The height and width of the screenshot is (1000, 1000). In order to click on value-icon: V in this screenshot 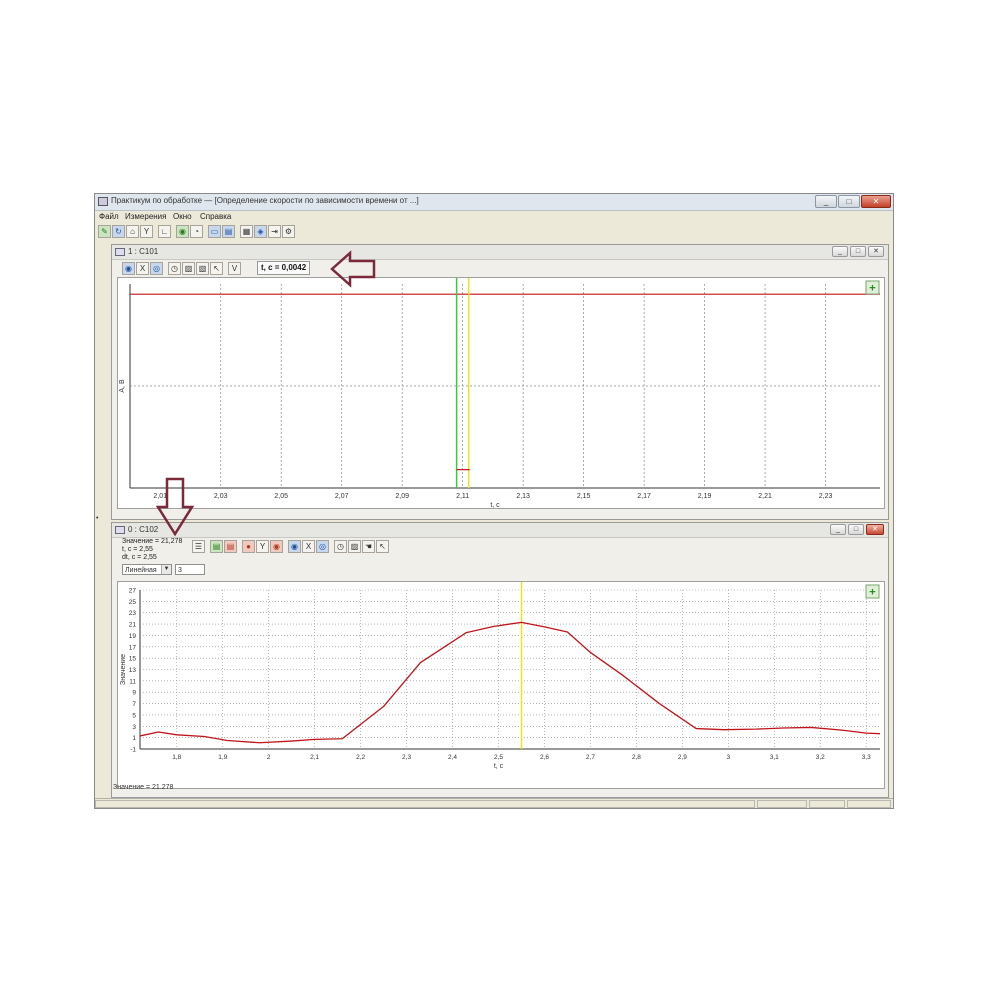, I will do `click(234, 268)`.